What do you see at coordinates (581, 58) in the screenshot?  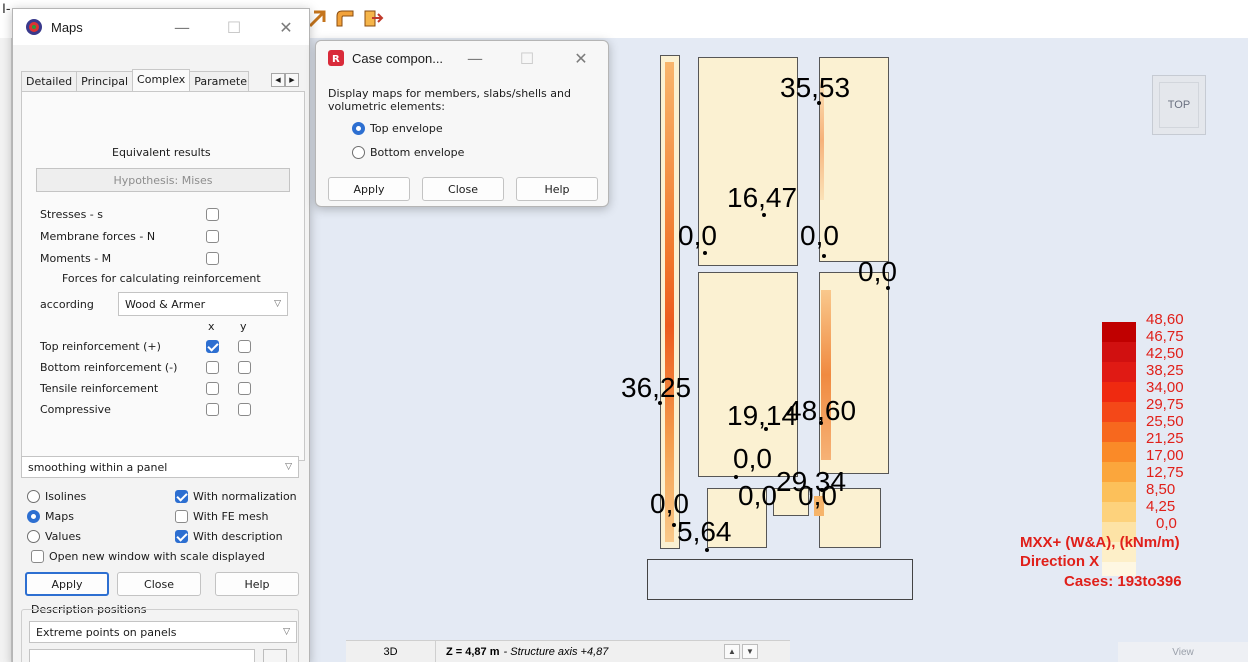 I see `case-close-window-button: ✕` at bounding box center [581, 58].